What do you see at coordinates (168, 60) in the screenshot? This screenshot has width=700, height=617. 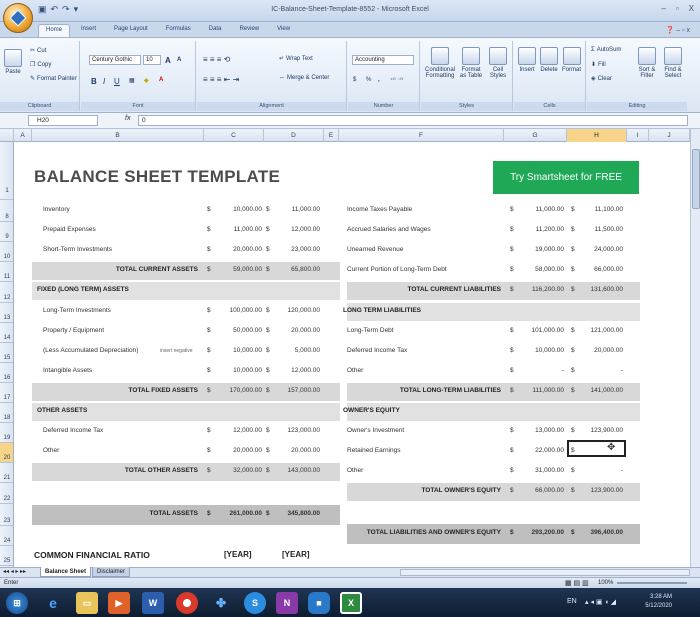 I see `grow-font-button: A` at bounding box center [168, 60].